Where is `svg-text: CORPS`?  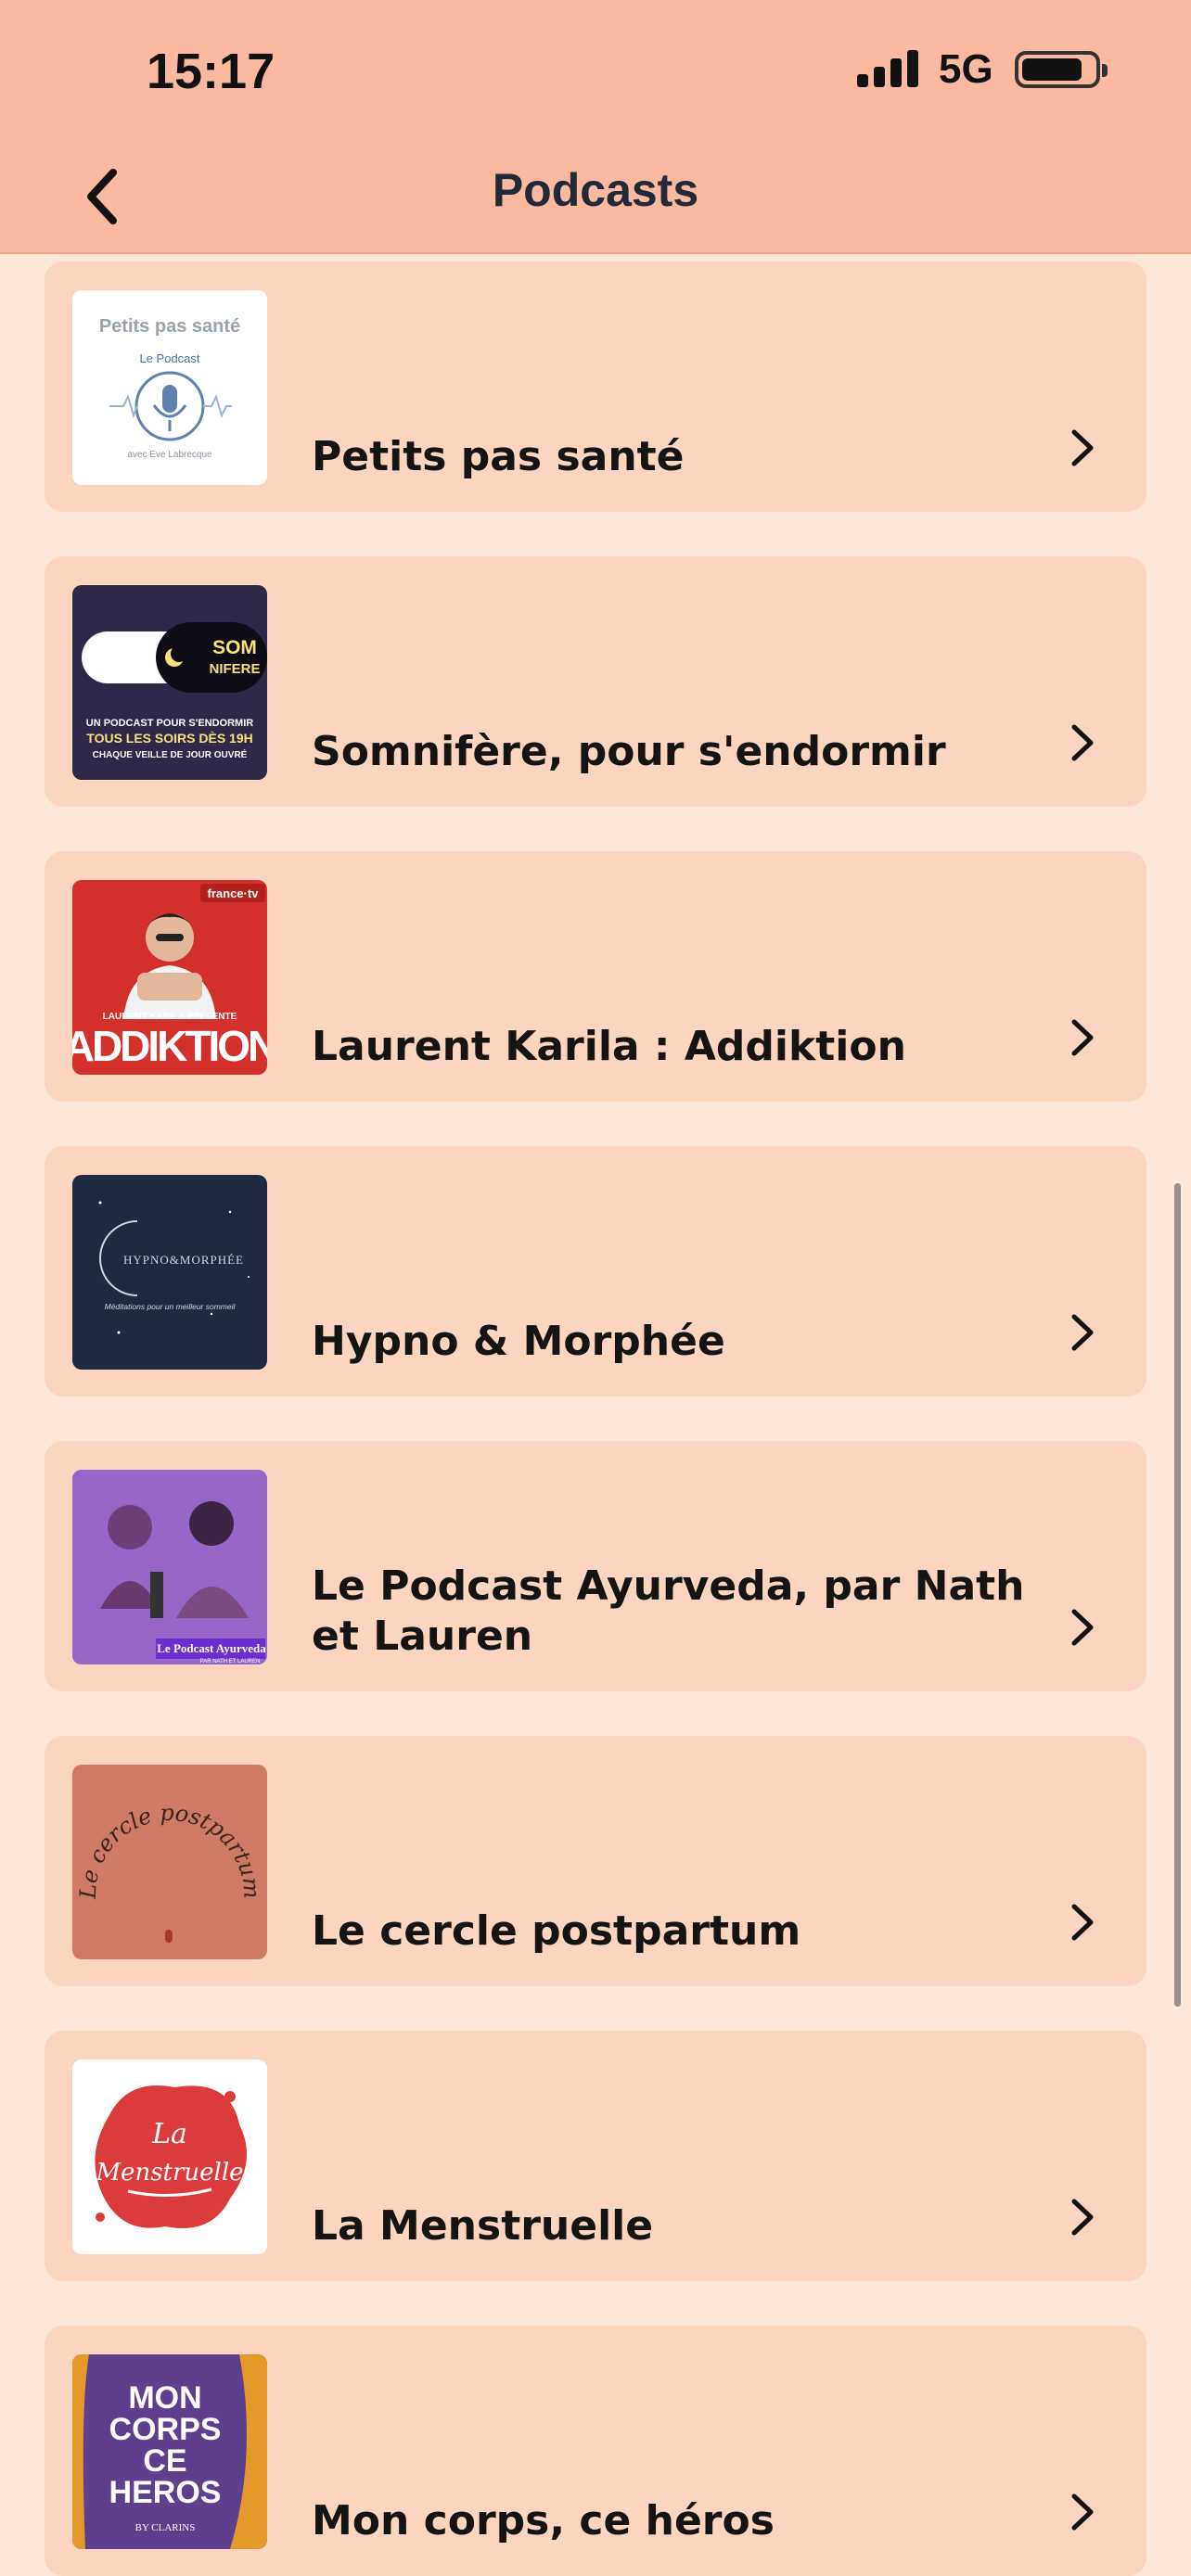 svg-text: CORPS is located at coordinates (165, 2430).